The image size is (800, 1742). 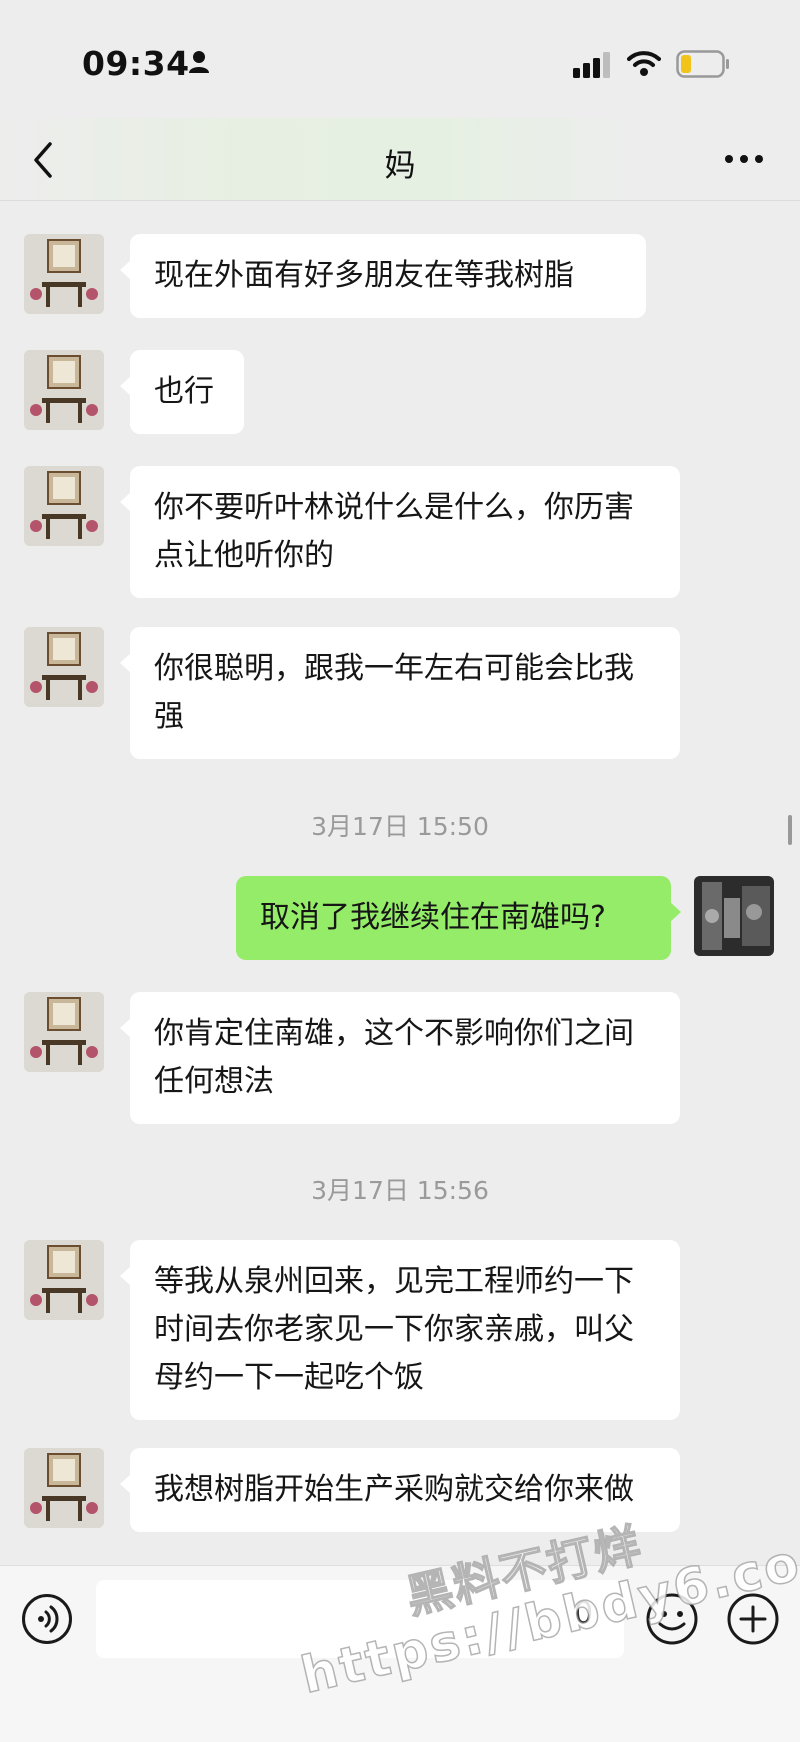 I want to click on message-bubble: 也行, so click(x=182, y=392).